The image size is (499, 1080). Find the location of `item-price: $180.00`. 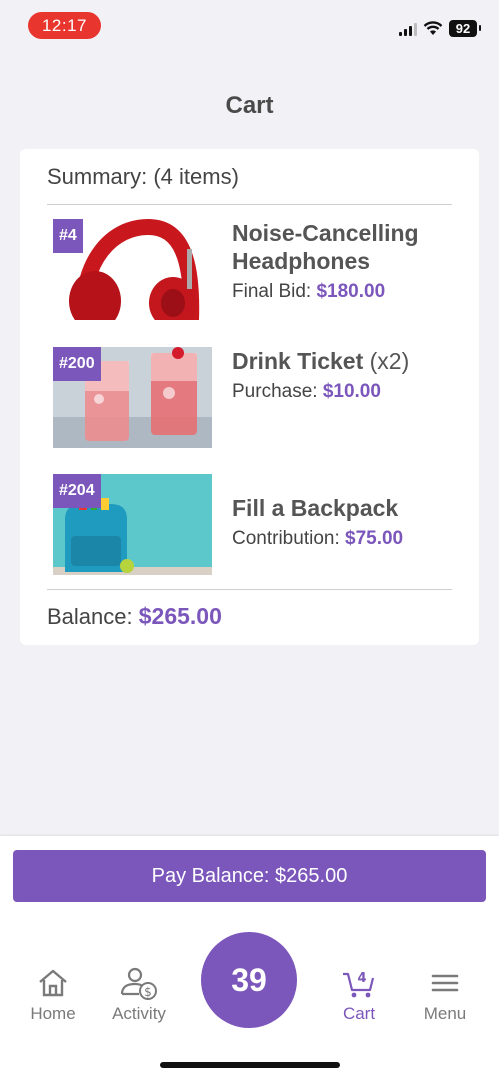

item-price: $180.00 is located at coordinates (351, 291).